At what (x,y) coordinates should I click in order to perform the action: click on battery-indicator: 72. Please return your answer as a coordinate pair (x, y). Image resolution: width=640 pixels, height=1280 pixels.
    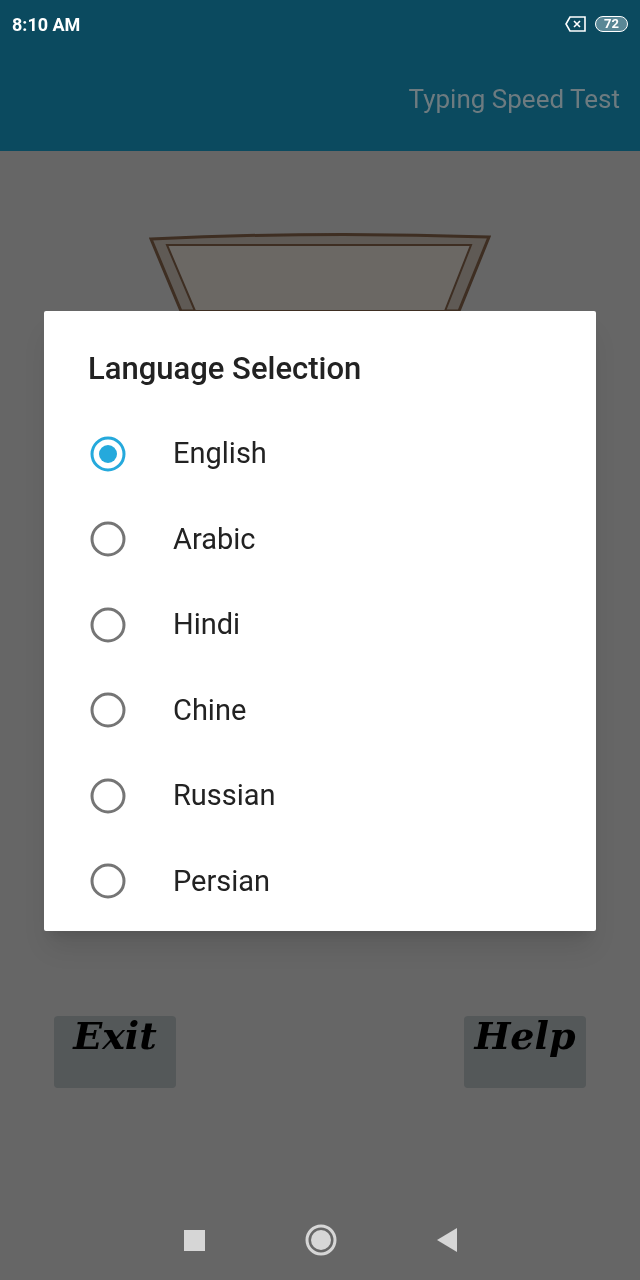
    Looking at the image, I should click on (611, 24).